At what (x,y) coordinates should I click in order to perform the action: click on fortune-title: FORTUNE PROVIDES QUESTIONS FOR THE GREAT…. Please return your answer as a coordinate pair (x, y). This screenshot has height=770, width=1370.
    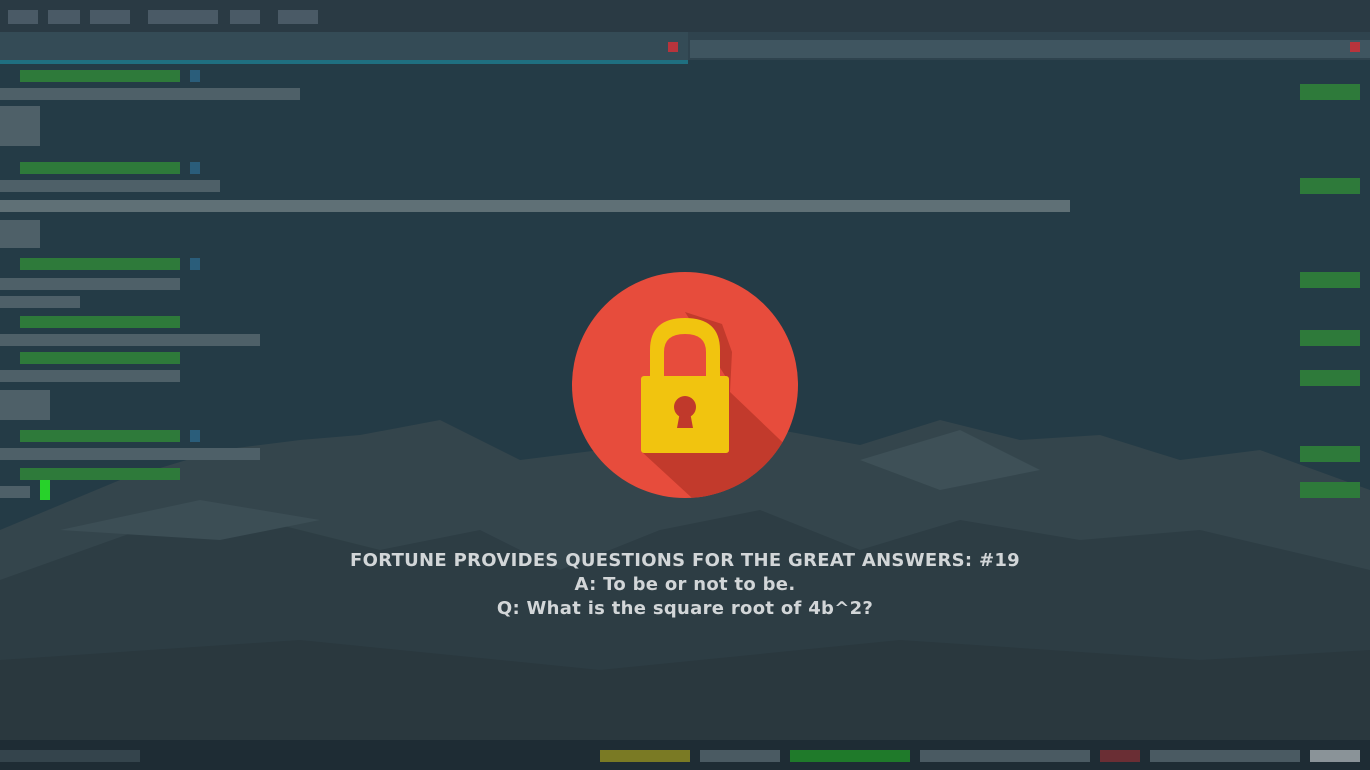
    Looking at the image, I should click on (685, 560).